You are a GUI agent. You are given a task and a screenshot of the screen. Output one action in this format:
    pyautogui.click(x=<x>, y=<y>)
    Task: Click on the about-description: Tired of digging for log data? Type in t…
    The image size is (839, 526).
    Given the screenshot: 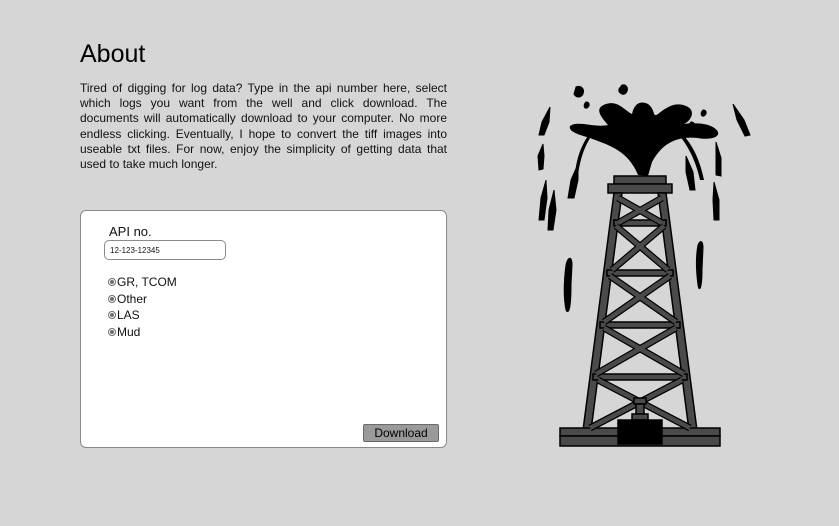 What is the action you would take?
    pyautogui.click(x=263, y=126)
    